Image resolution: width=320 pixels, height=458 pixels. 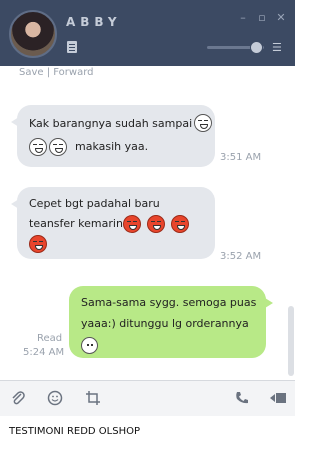 What do you see at coordinates (256, 47) in the screenshot?
I see `volume-slider-knob` at bounding box center [256, 47].